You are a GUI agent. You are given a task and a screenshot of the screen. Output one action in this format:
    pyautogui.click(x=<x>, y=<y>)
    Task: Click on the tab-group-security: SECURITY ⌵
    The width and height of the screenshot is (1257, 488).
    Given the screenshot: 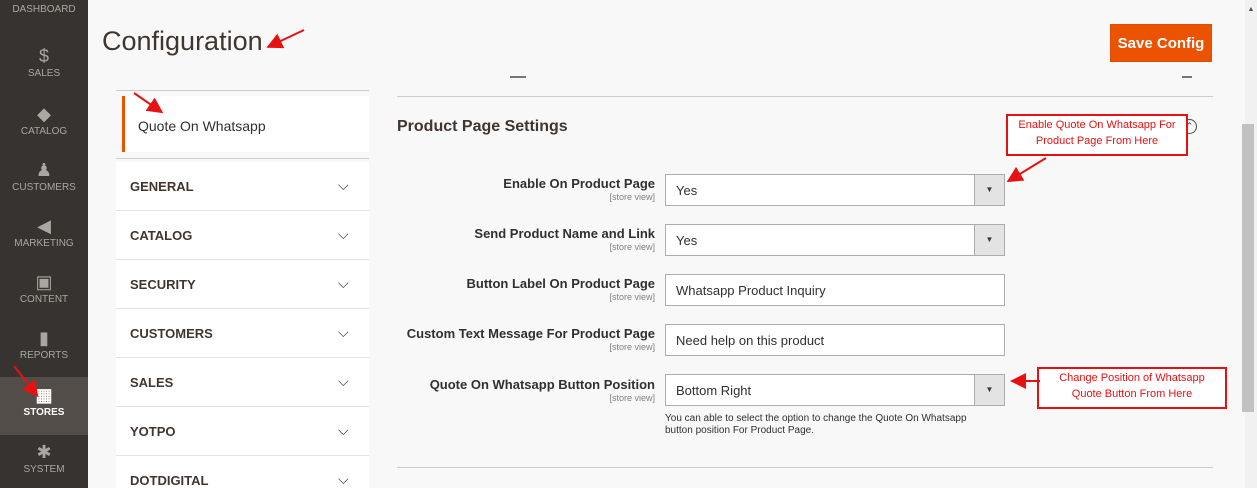 What is the action you would take?
    pyautogui.click(x=242, y=284)
    